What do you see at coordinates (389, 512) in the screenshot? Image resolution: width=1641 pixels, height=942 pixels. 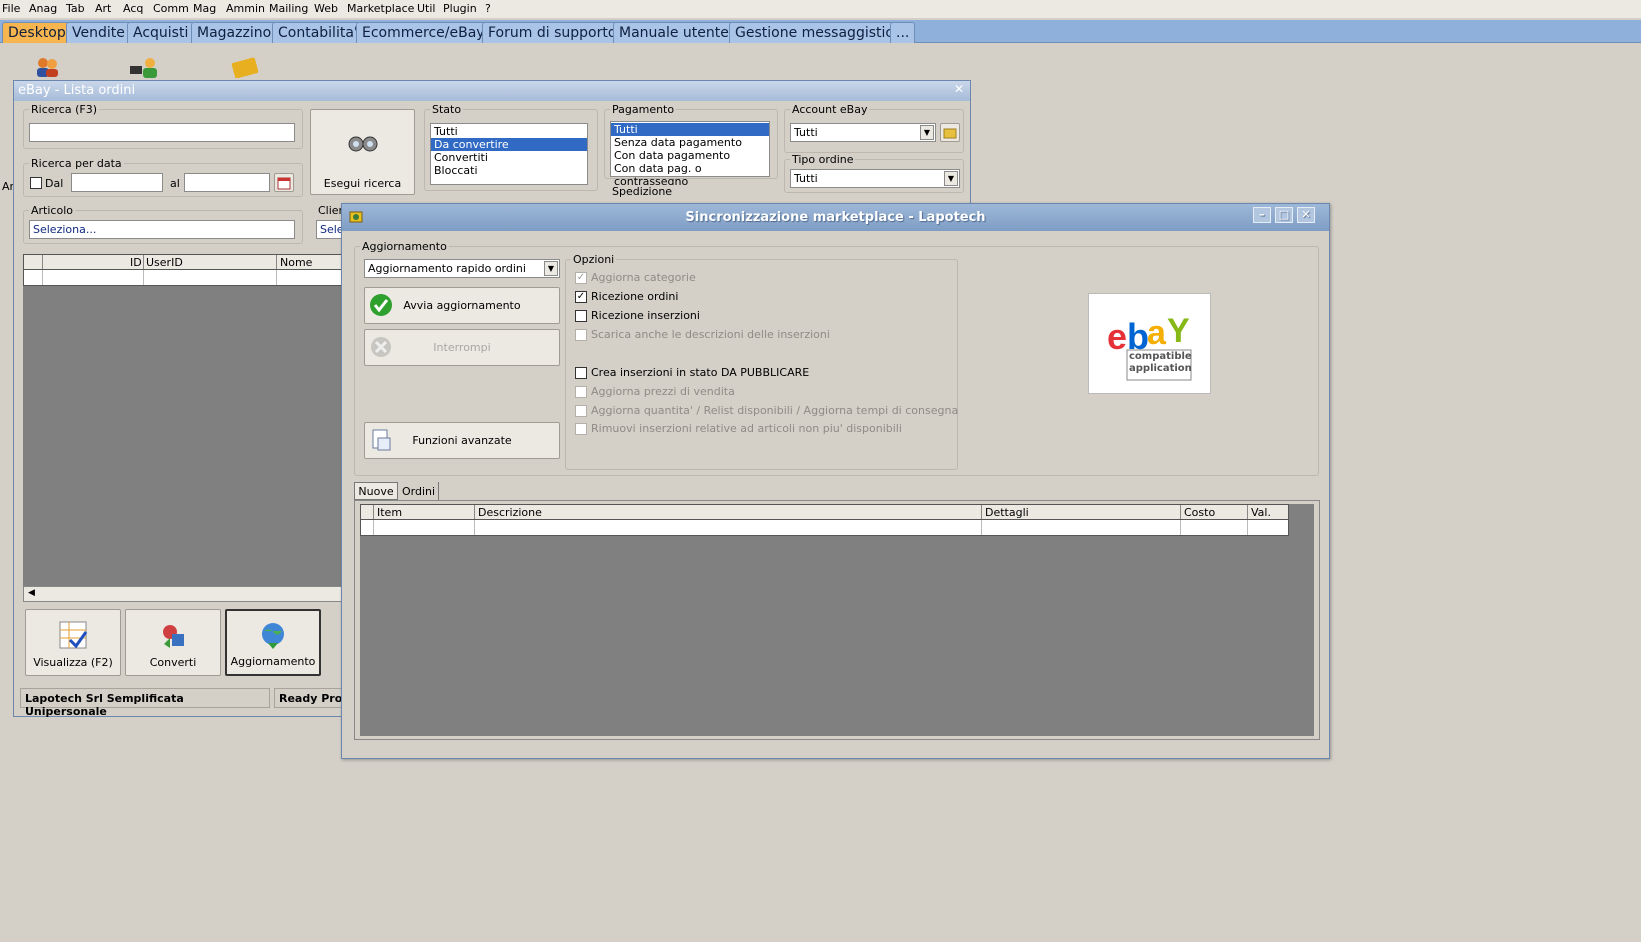 I see `col-item: Item` at bounding box center [389, 512].